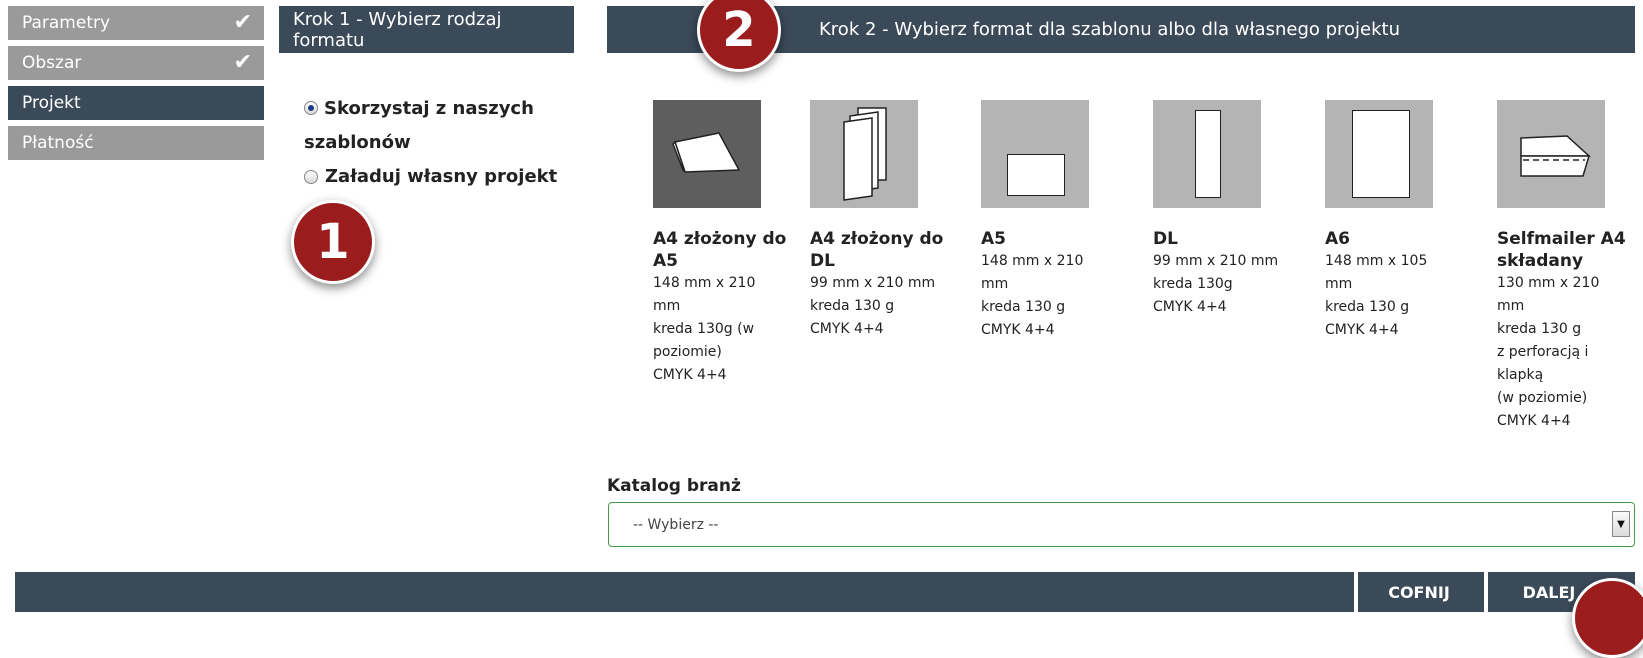  What do you see at coordinates (739, 36) in the screenshot?
I see `step-badge-2: 2` at bounding box center [739, 36].